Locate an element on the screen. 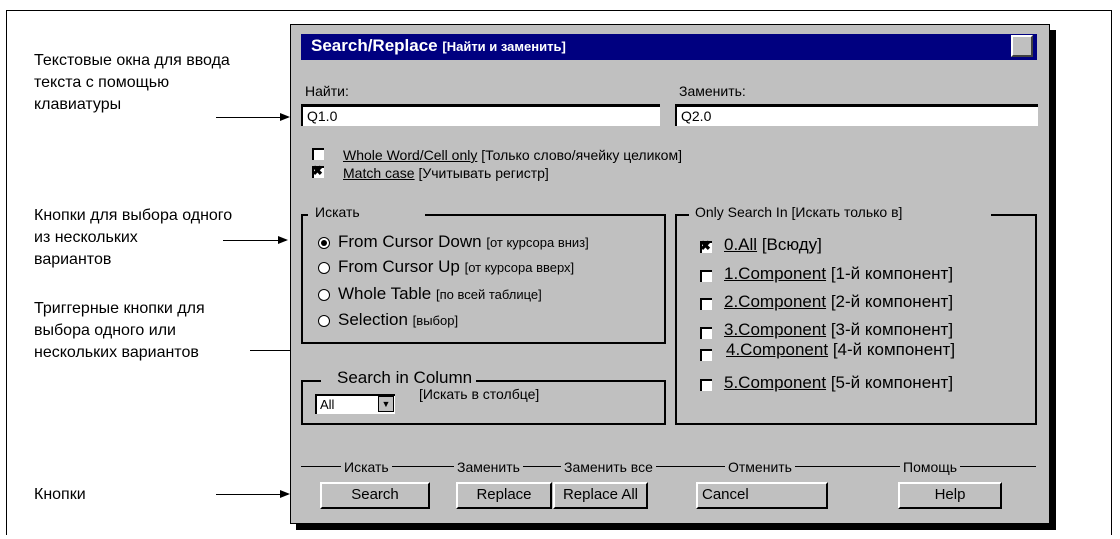  5-component-label: 5.Component [5-й компонент] is located at coordinates (839, 382).